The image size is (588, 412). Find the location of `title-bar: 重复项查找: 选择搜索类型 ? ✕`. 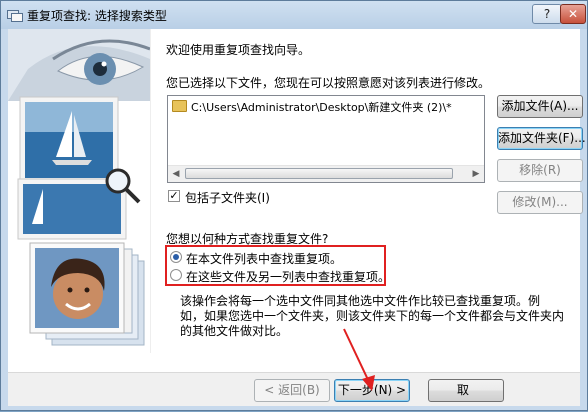

title-bar: 重复项查找: 选择搜索类型 ? ✕ is located at coordinates (294, 15).